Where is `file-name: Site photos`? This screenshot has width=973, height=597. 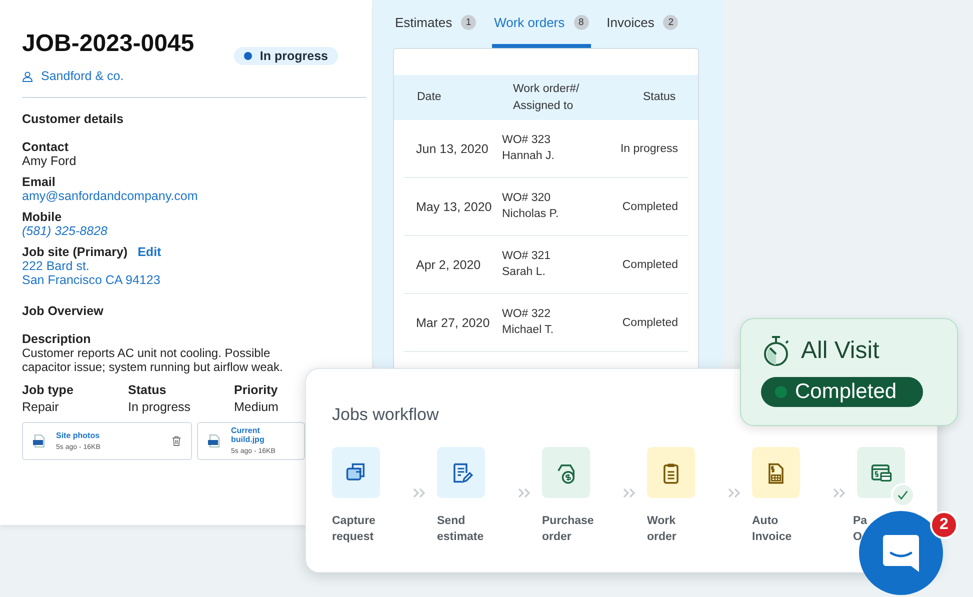
file-name: Site photos is located at coordinates (78, 435).